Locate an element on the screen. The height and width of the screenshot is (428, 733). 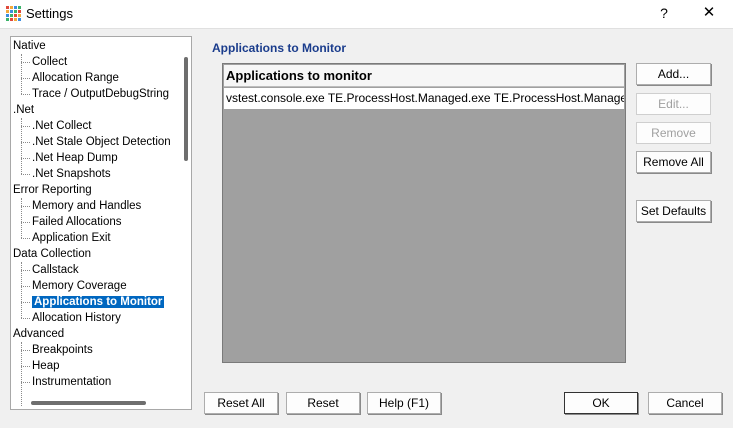
tree-item-label: Memory and Handles is located at coordinates (87, 206).